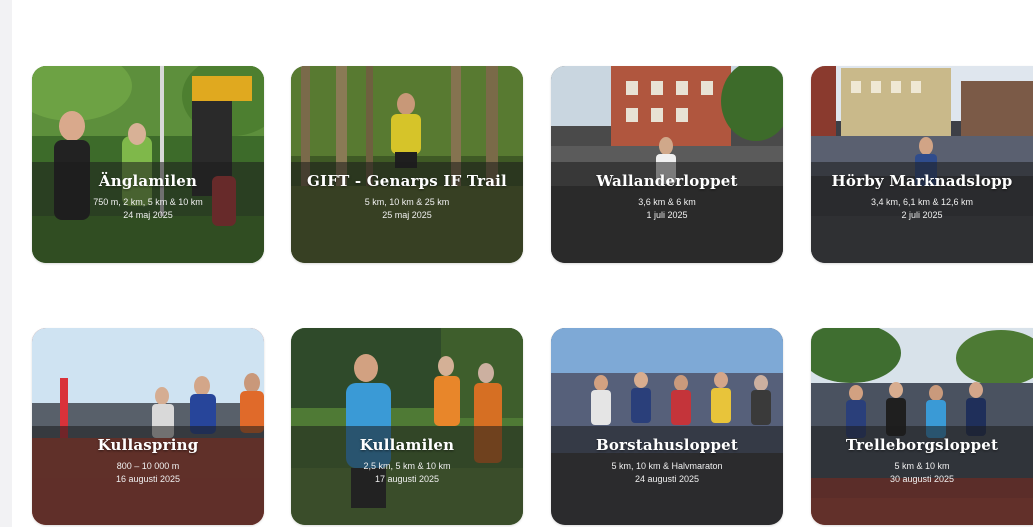 The image size is (1033, 527). I want to click on event-distances: 5 km, 10 km & Halvmaraton, so click(667, 466).